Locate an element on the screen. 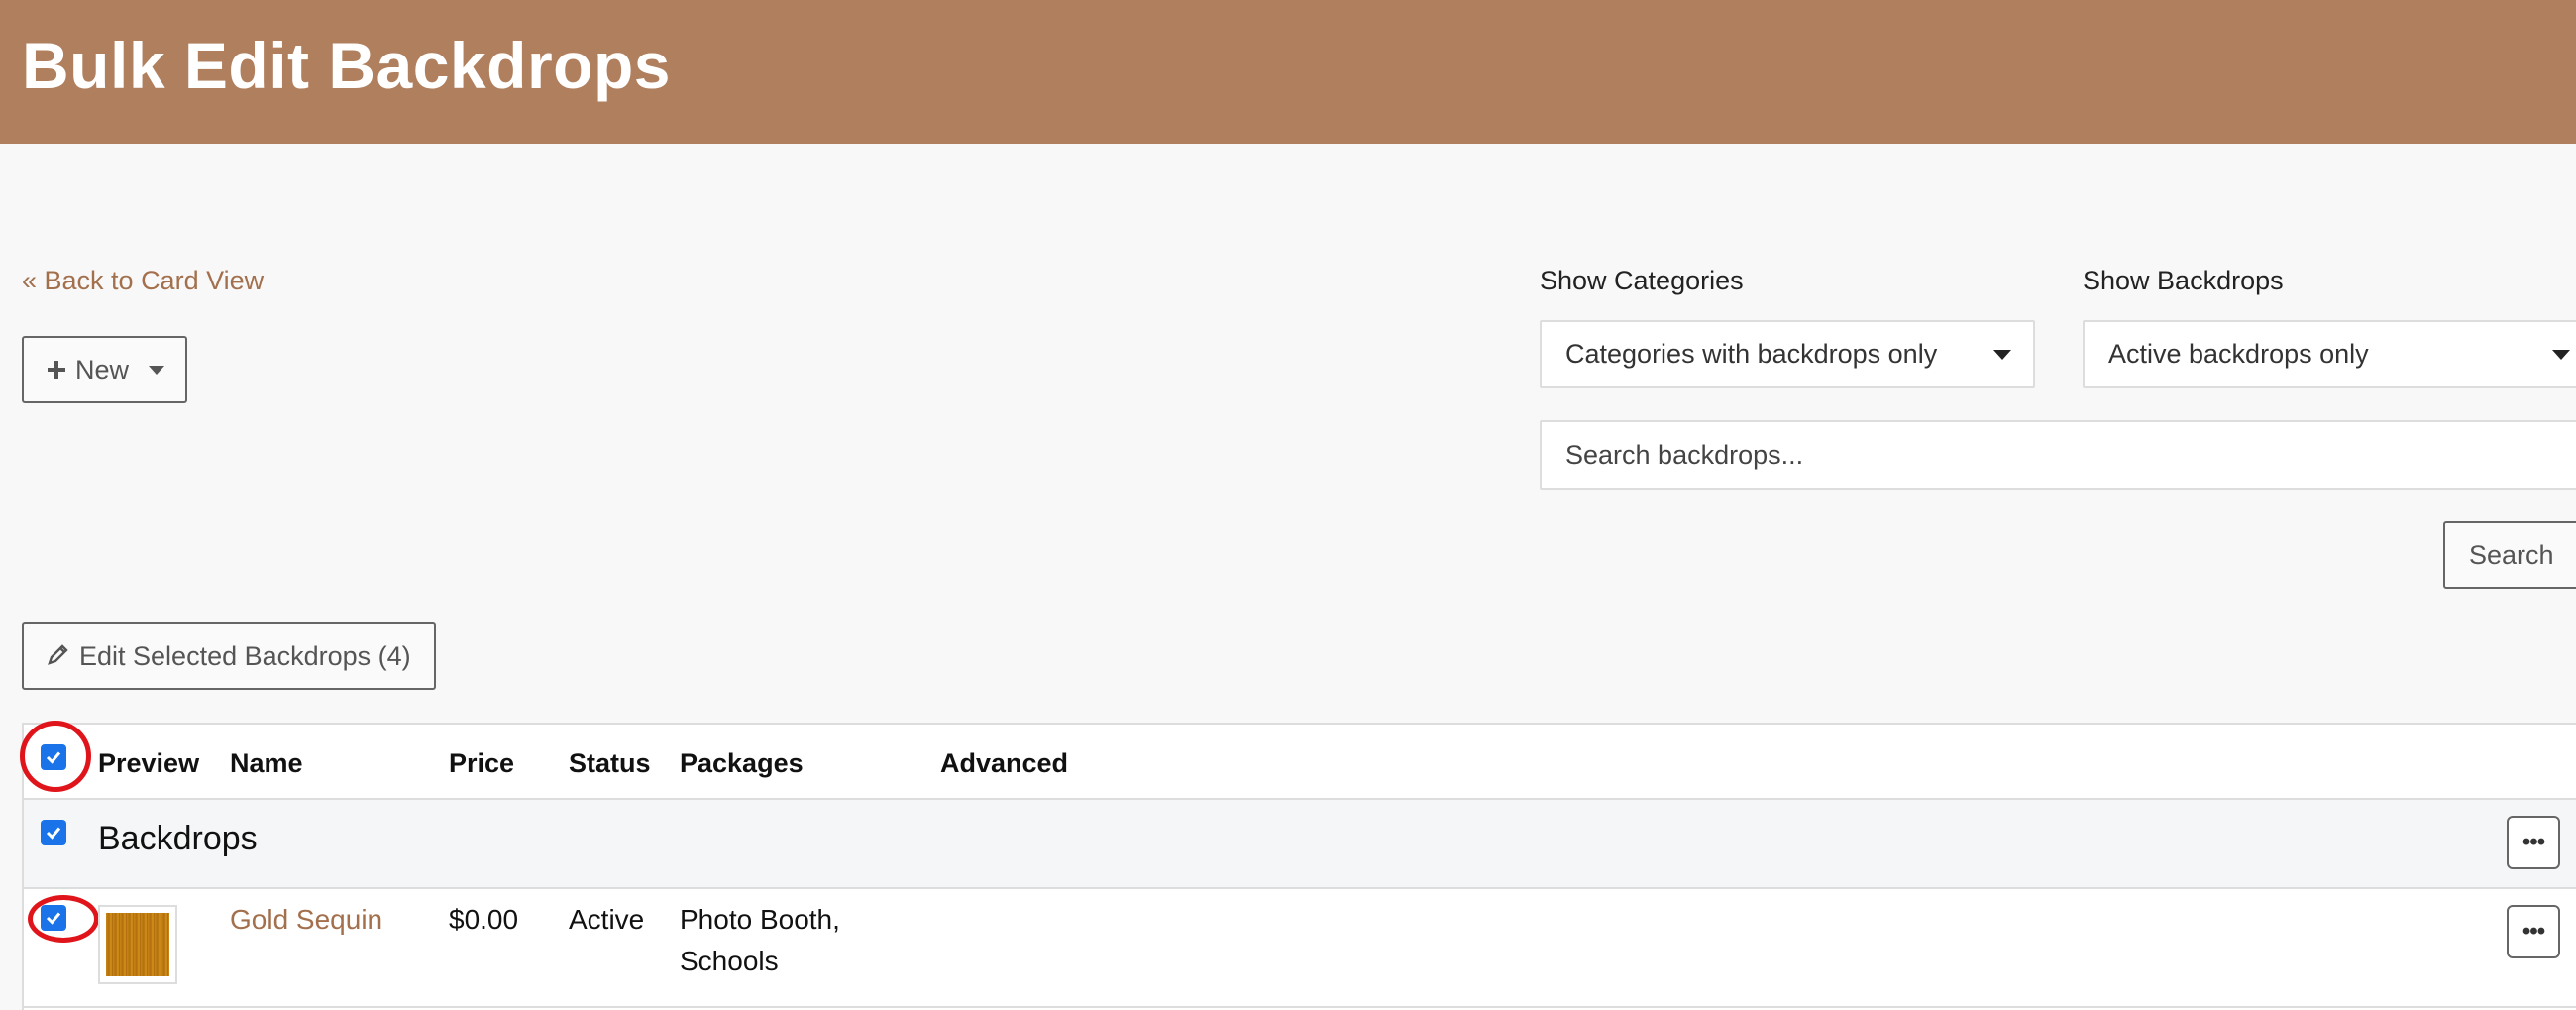 The image size is (2576, 1010). show-backdrops-select: Active backdrops only is located at coordinates (2329, 354).